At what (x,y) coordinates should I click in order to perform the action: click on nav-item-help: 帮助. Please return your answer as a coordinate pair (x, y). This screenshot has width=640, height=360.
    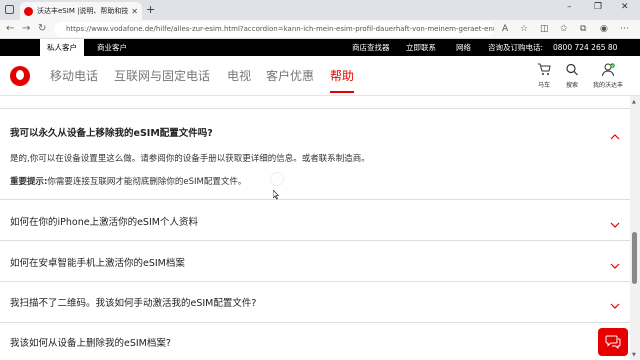
    Looking at the image, I should click on (342, 80).